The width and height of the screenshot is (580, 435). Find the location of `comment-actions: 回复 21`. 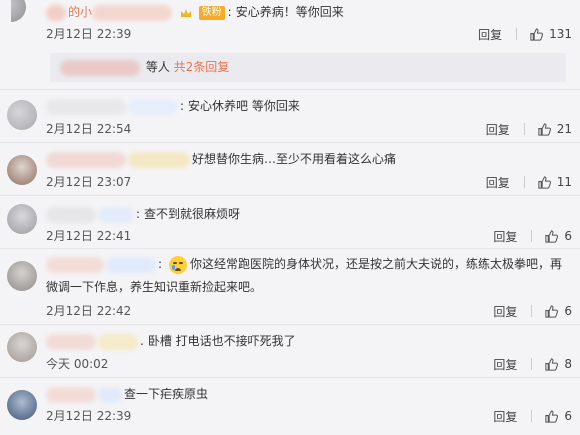

comment-actions: 回复 21 is located at coordinates (529, 129).